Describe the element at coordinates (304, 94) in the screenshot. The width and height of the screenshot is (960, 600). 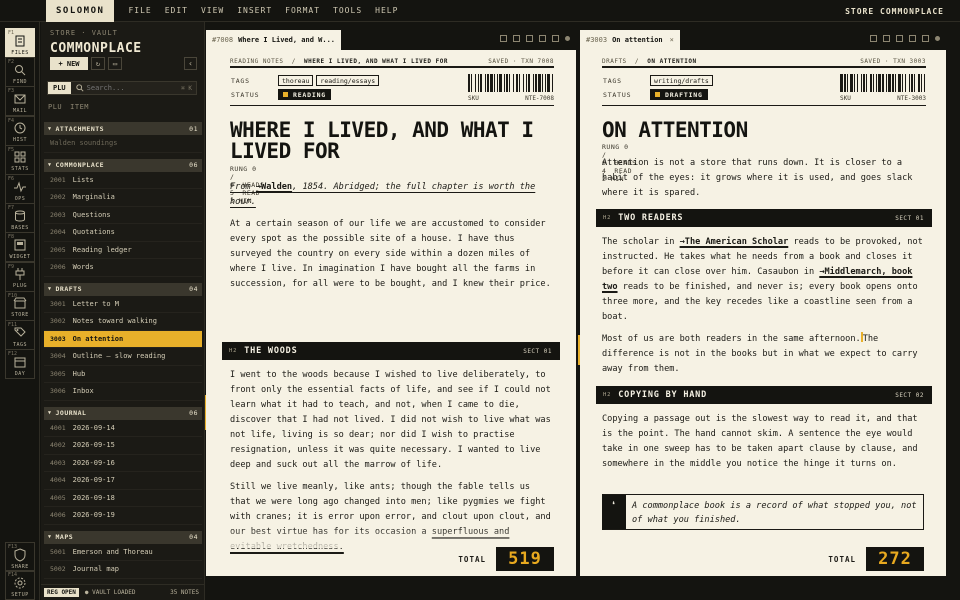
I see `status-badge: READING` at that location.